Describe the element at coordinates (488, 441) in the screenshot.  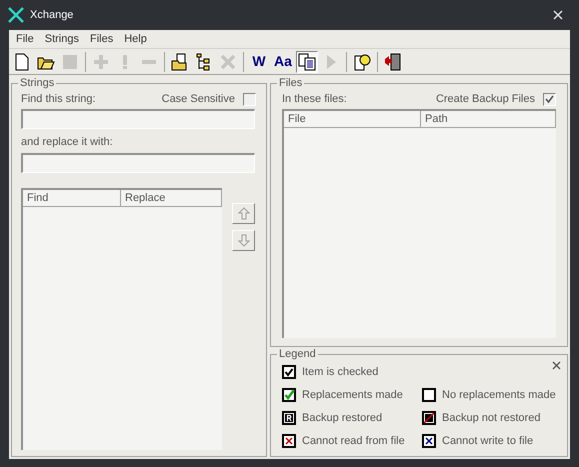
I see `legend-label: Cannot write to file` at that location.